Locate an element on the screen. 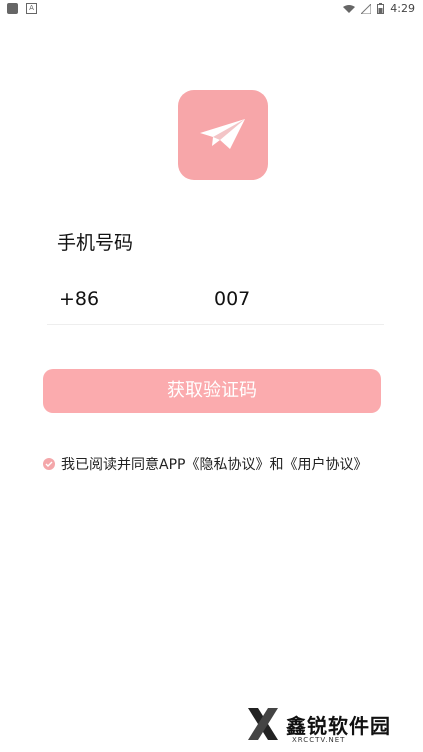  notification-icon is located at coordinates (12, 8).